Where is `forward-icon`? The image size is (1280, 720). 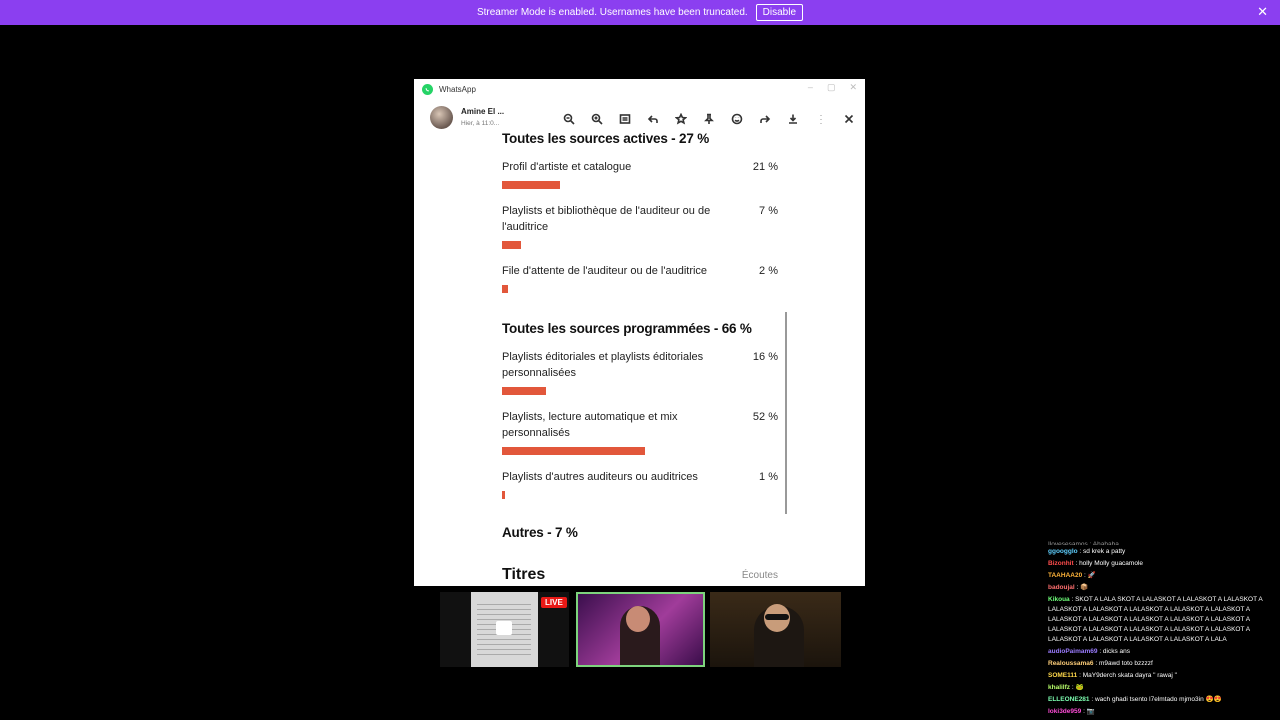
forward-icon is located at coordinates (764, 118).